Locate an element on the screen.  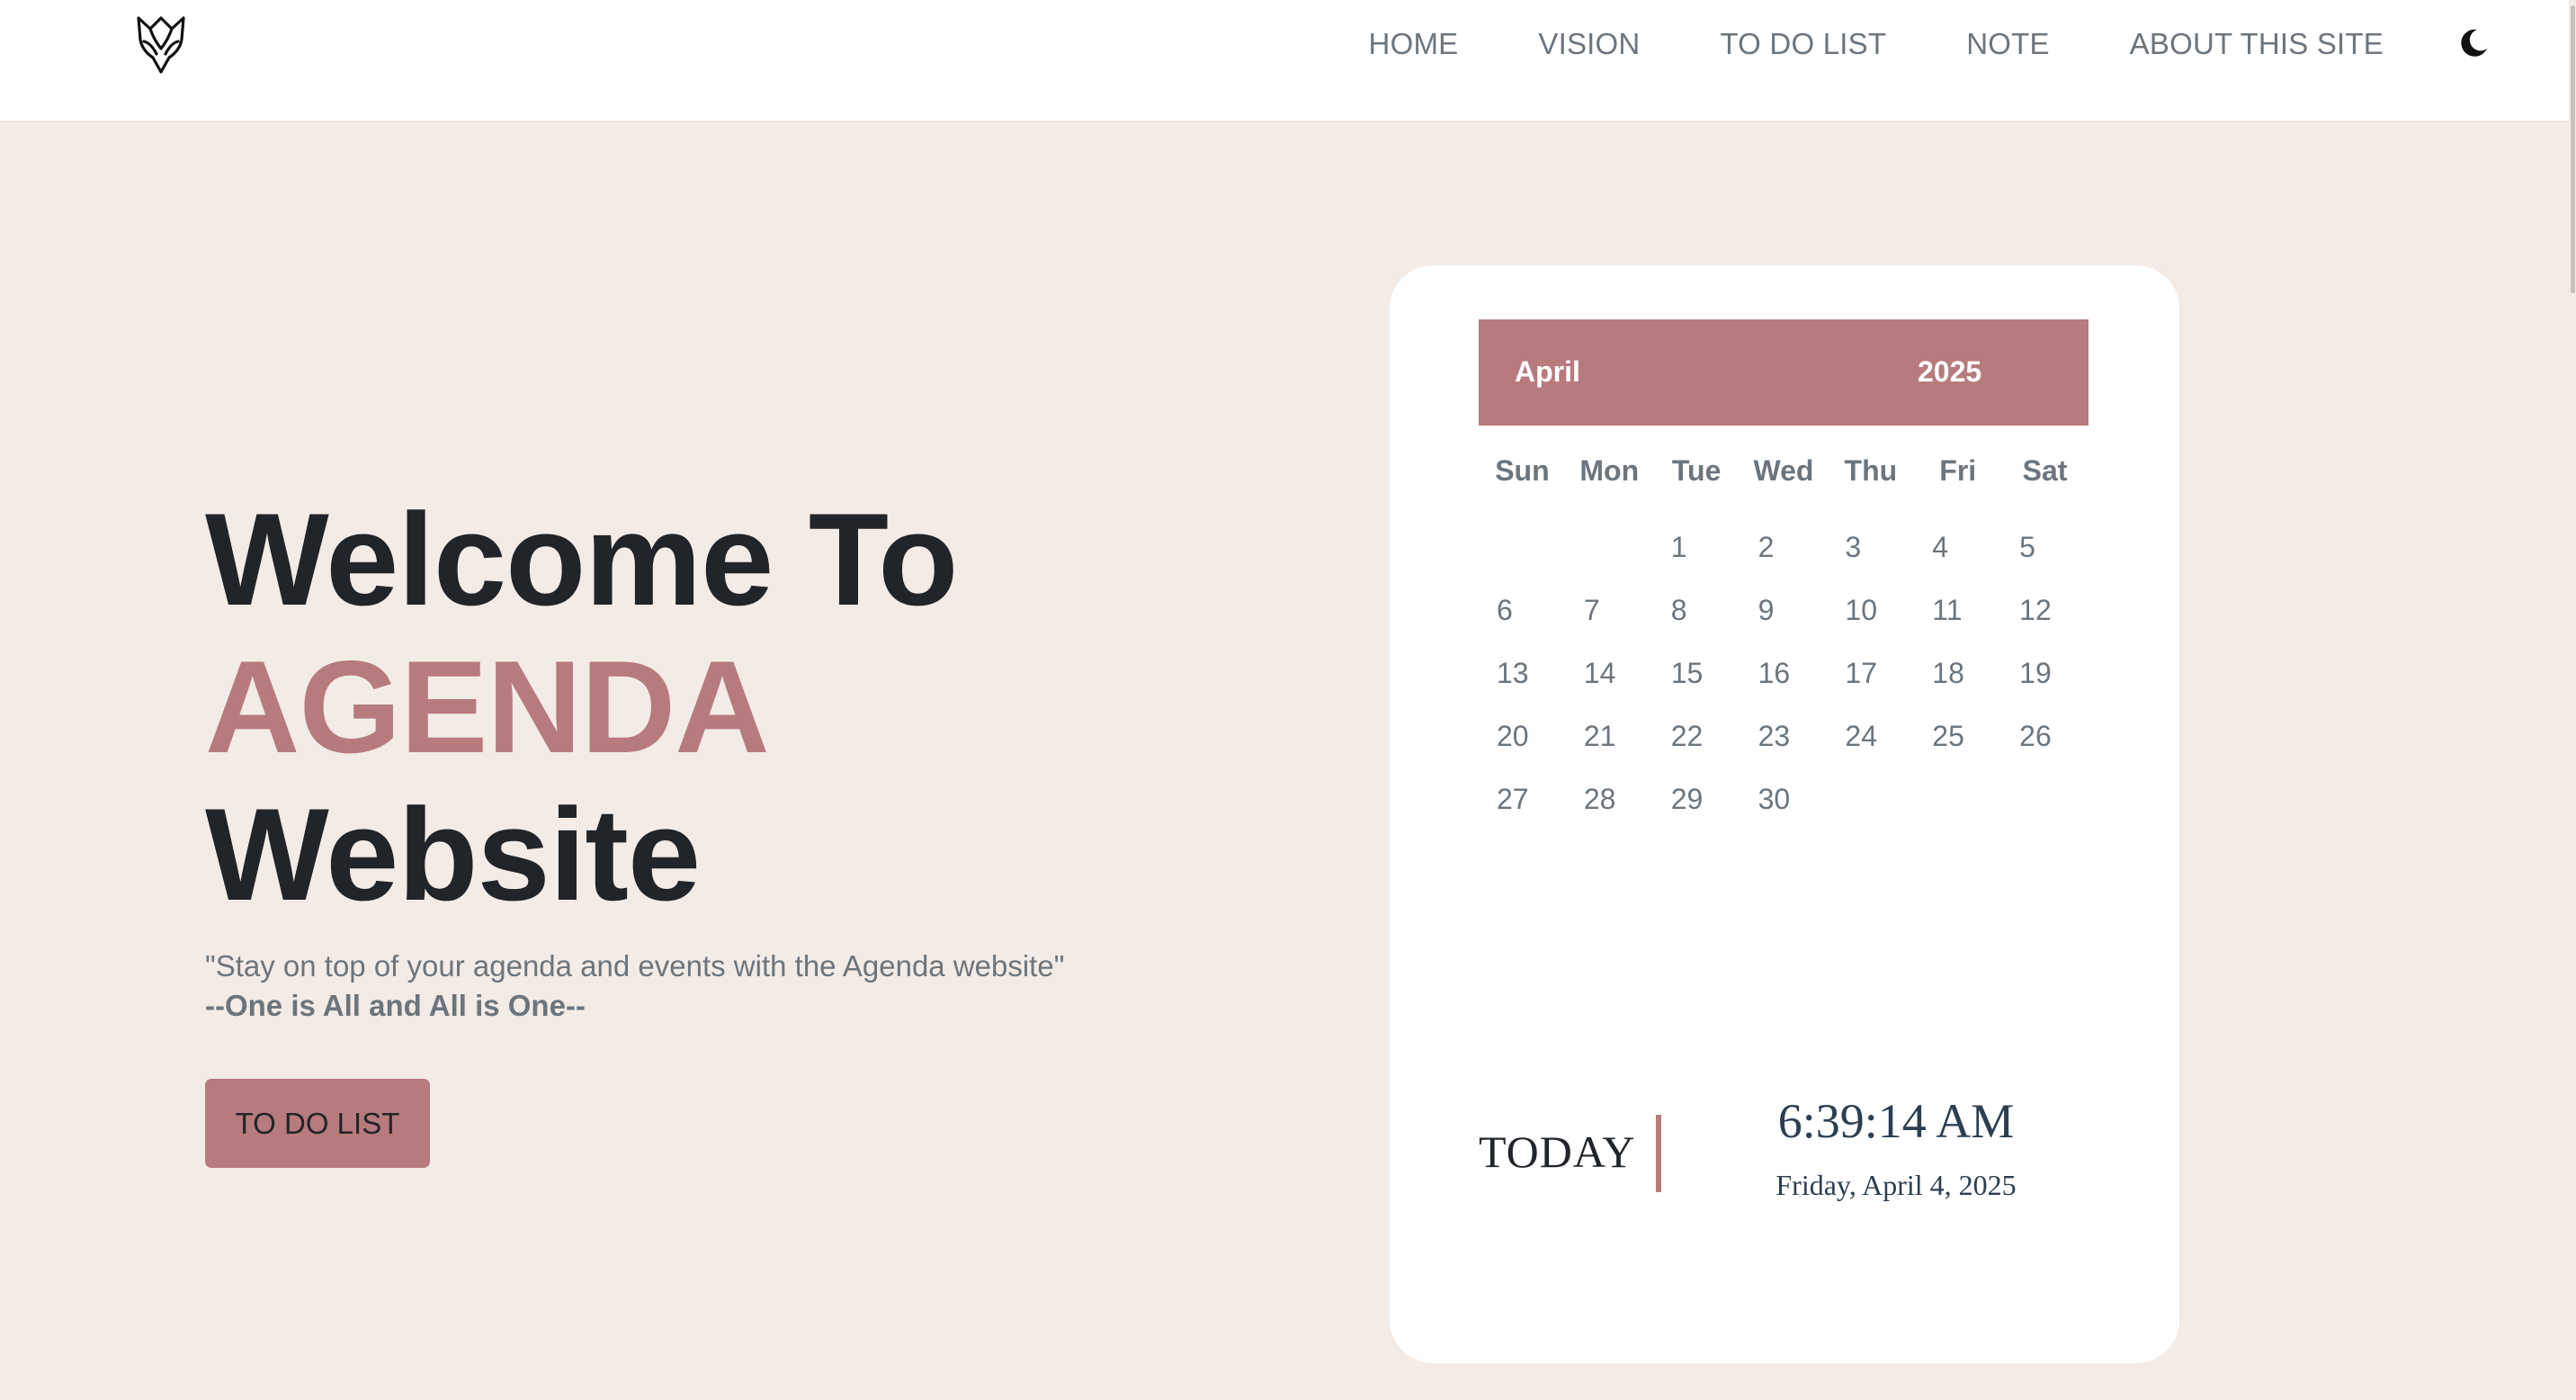
hero-line-welcome: Welcome To is located at coordinates (581, 559).